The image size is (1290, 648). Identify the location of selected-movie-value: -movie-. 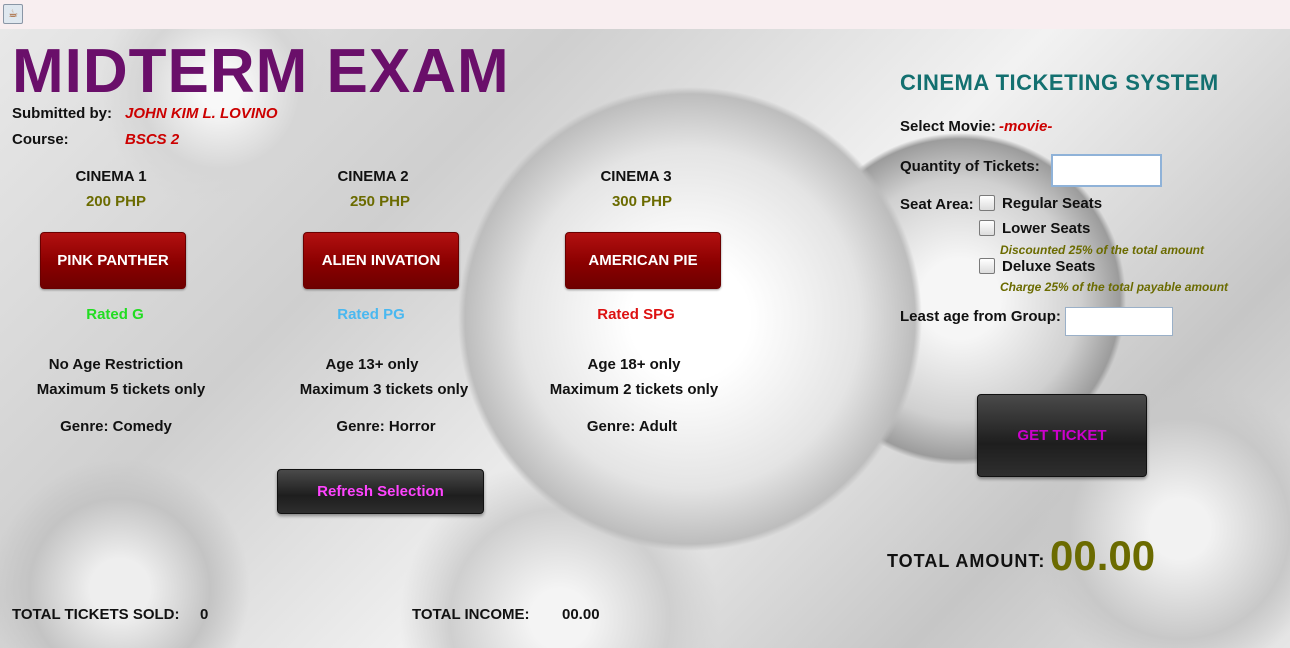
(1026, 126).